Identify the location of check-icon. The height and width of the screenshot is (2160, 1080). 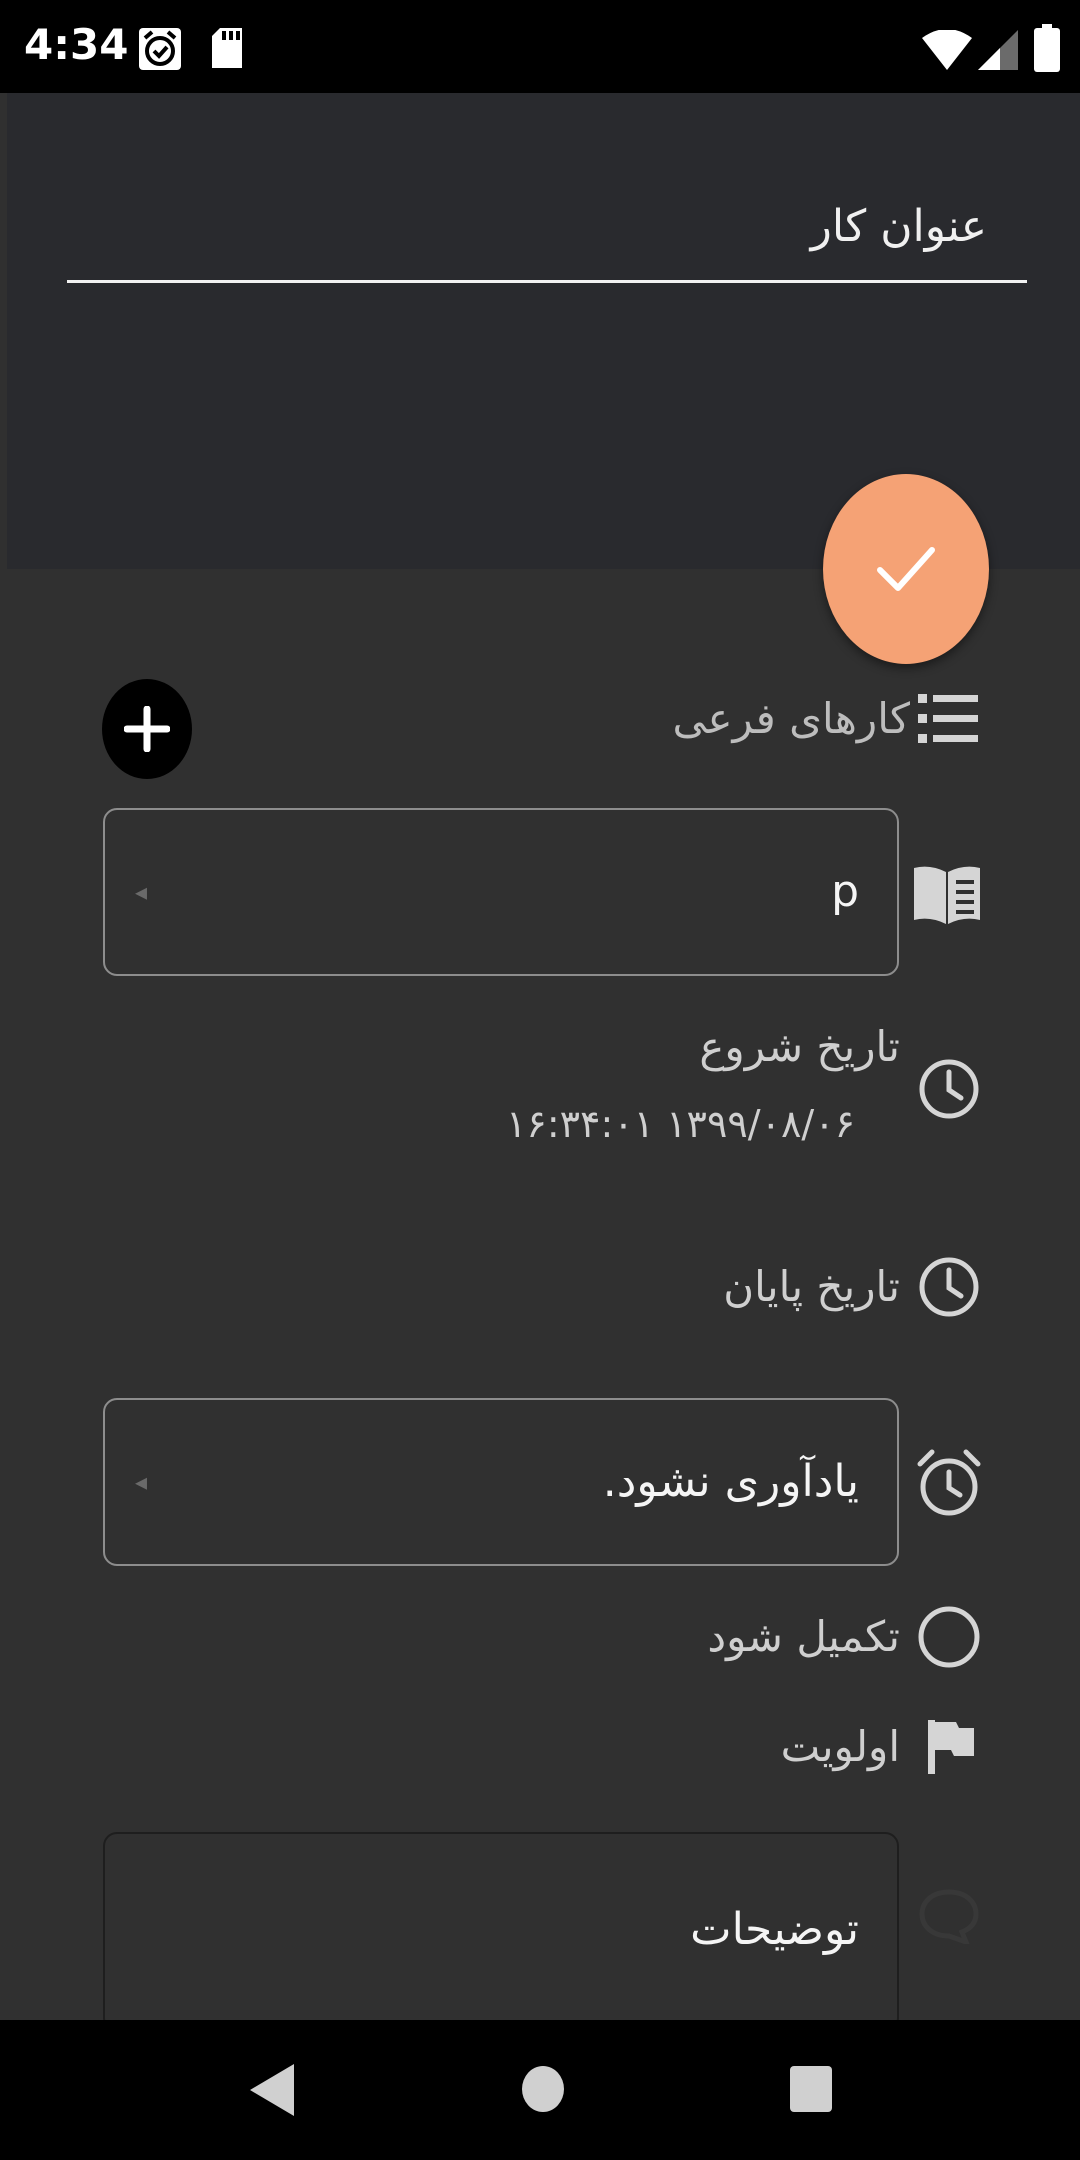
(906, 569).